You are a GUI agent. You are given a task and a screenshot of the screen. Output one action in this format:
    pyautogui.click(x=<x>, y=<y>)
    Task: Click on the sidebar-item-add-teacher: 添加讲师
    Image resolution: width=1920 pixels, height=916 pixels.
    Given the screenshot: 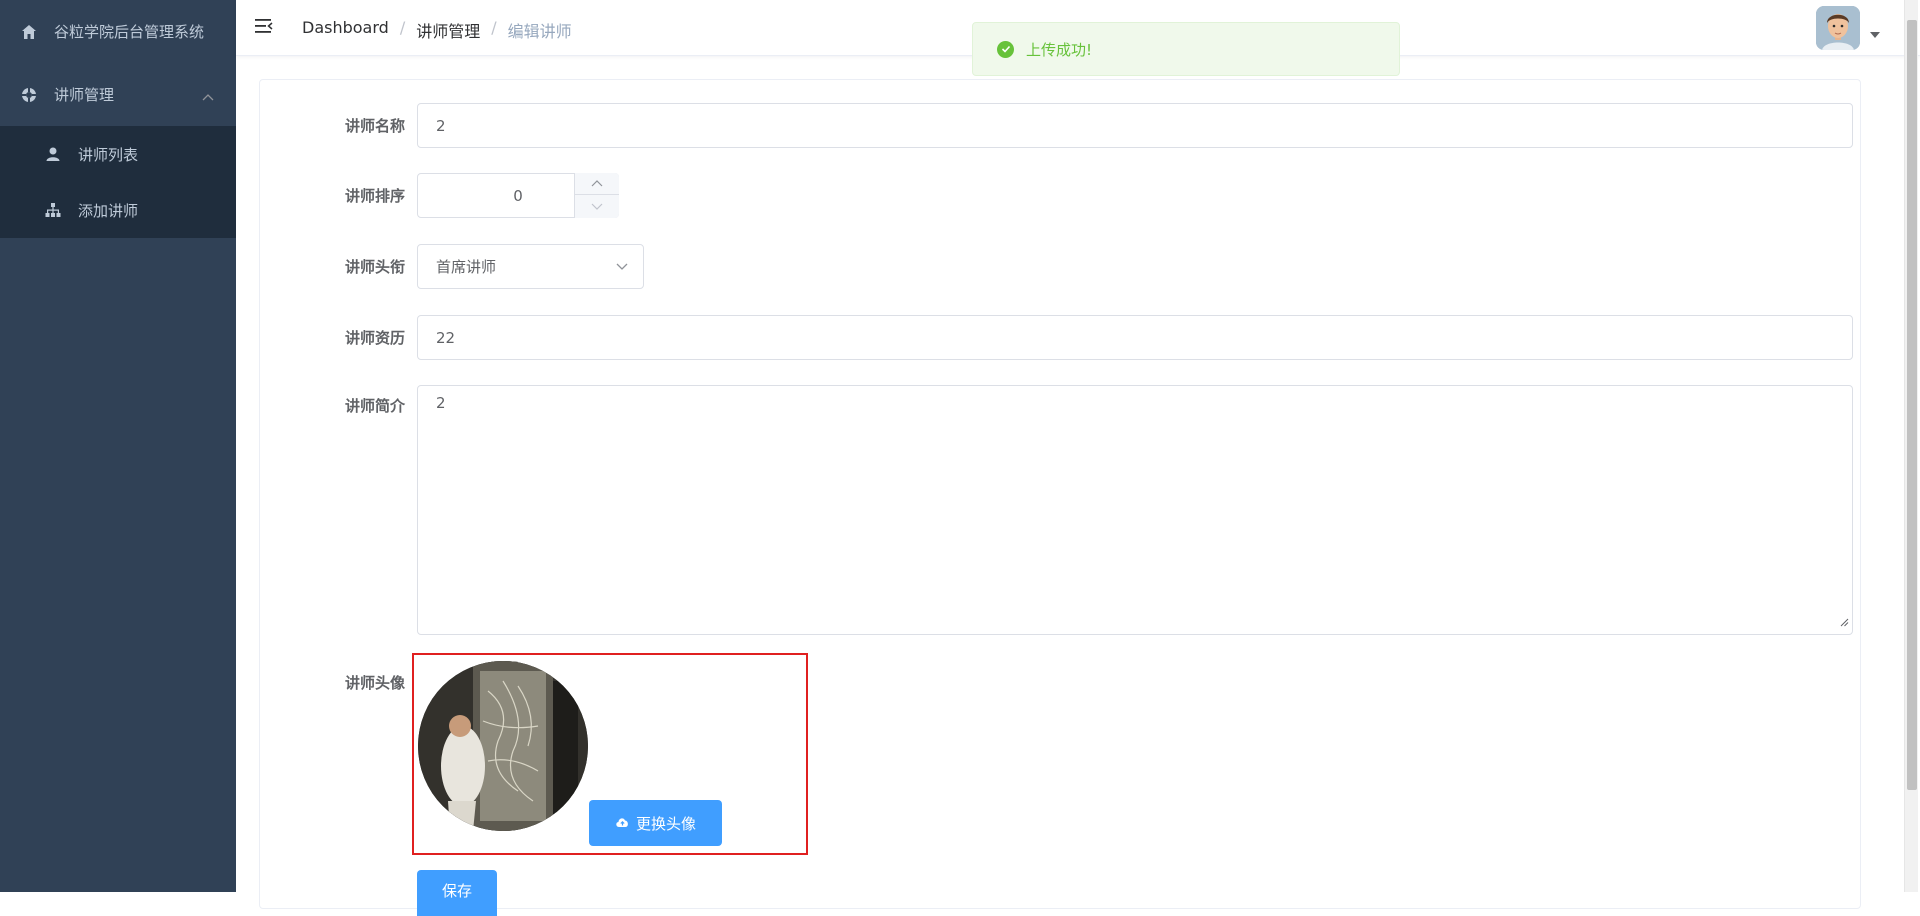 What is the action you would take?
    pyautogui.click(x=118, y=210)
    